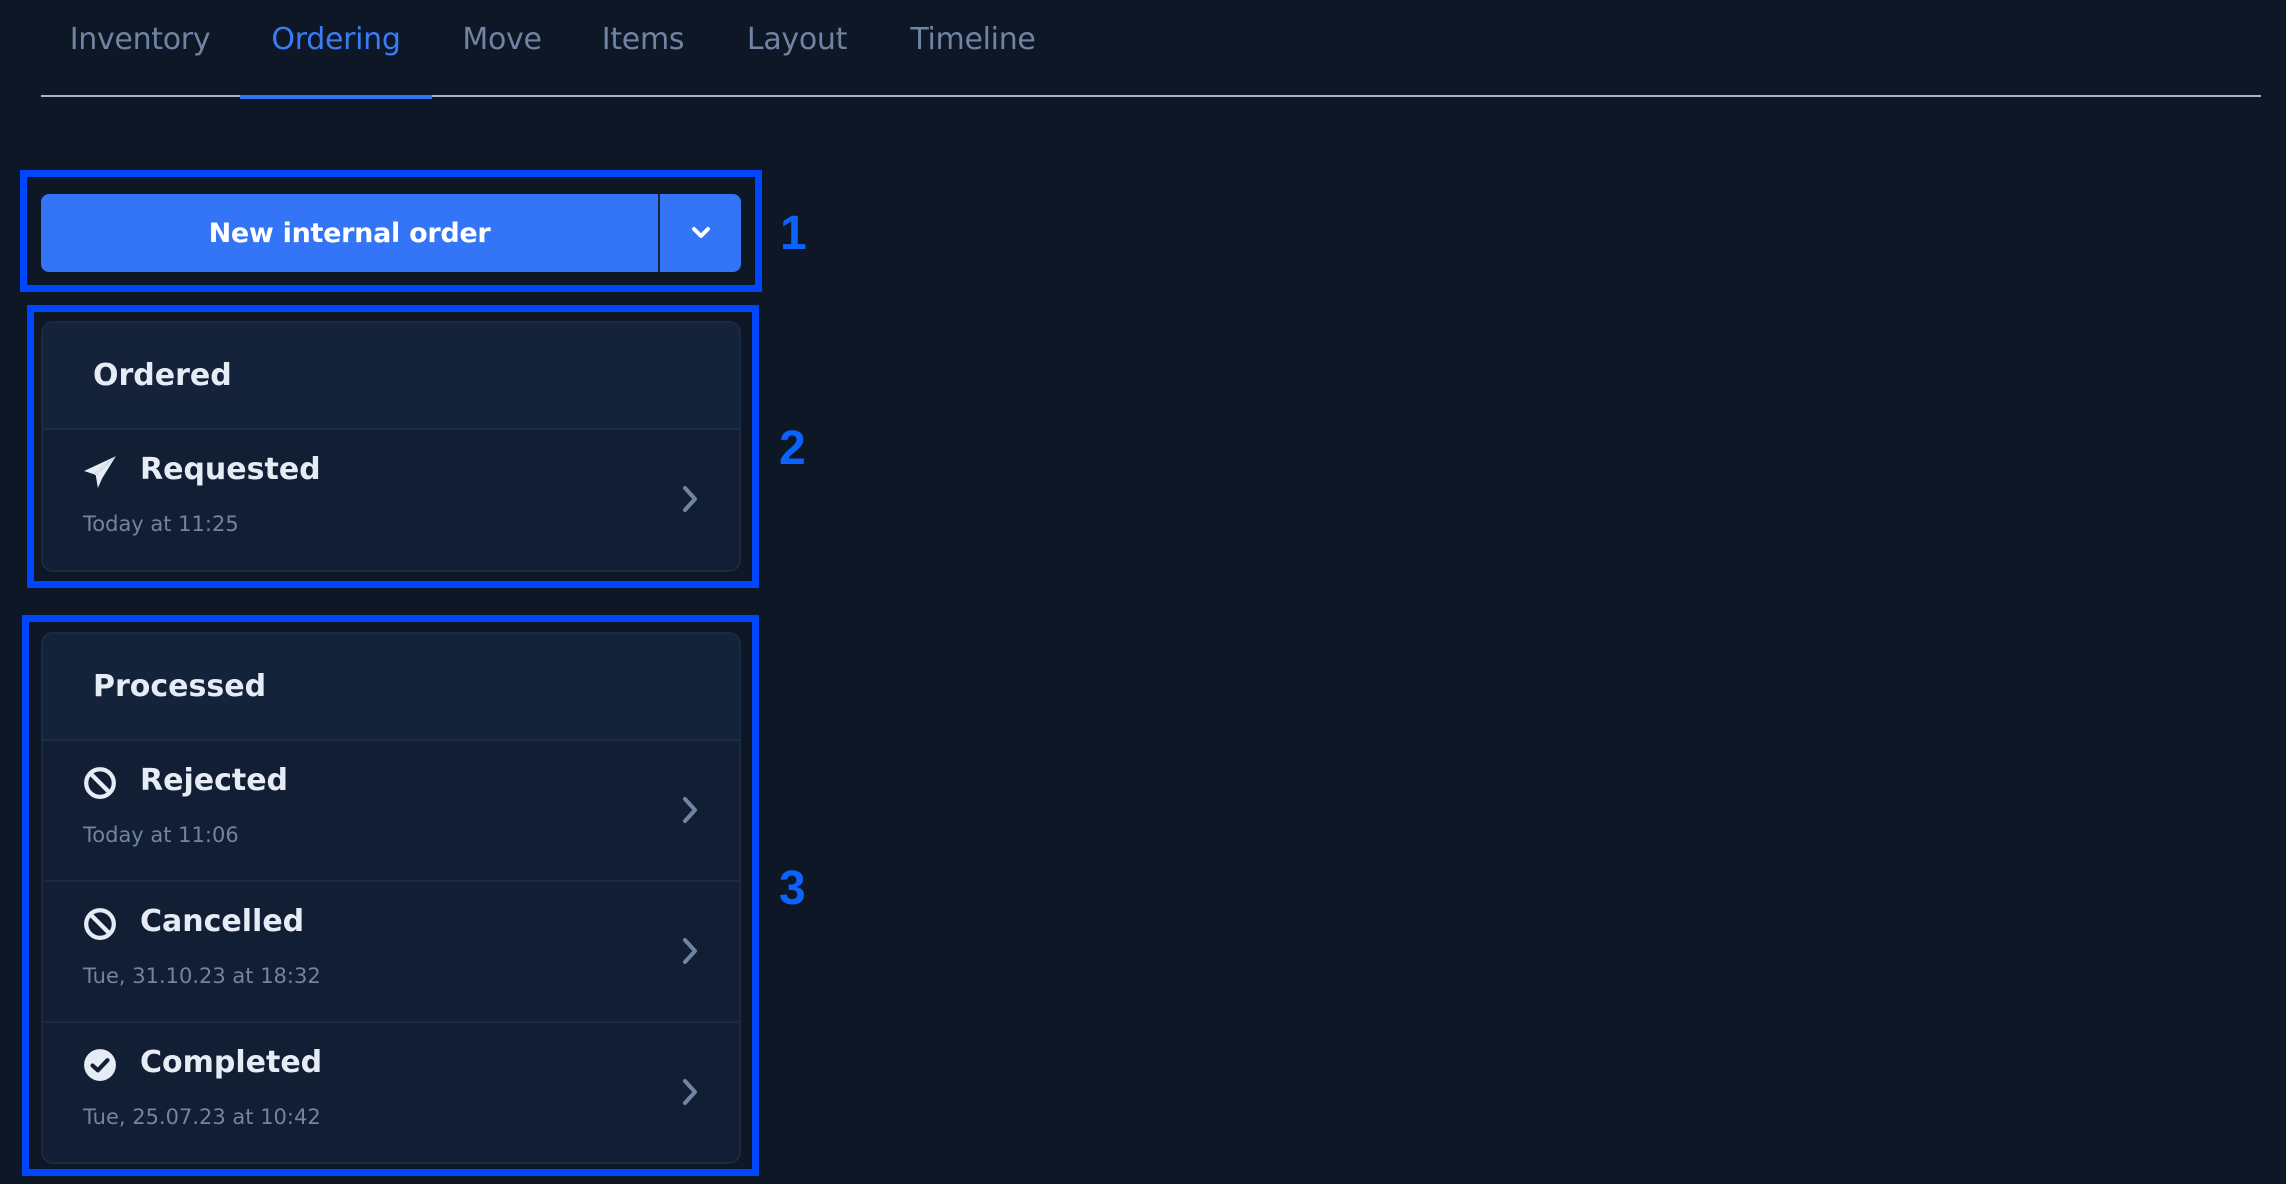 This screenshot has width=2286, height=1184. What do you see at coordinates (792, 888) in the screenshot?
I see `annotation-label-3: 3` at bounding box center [792, 888].